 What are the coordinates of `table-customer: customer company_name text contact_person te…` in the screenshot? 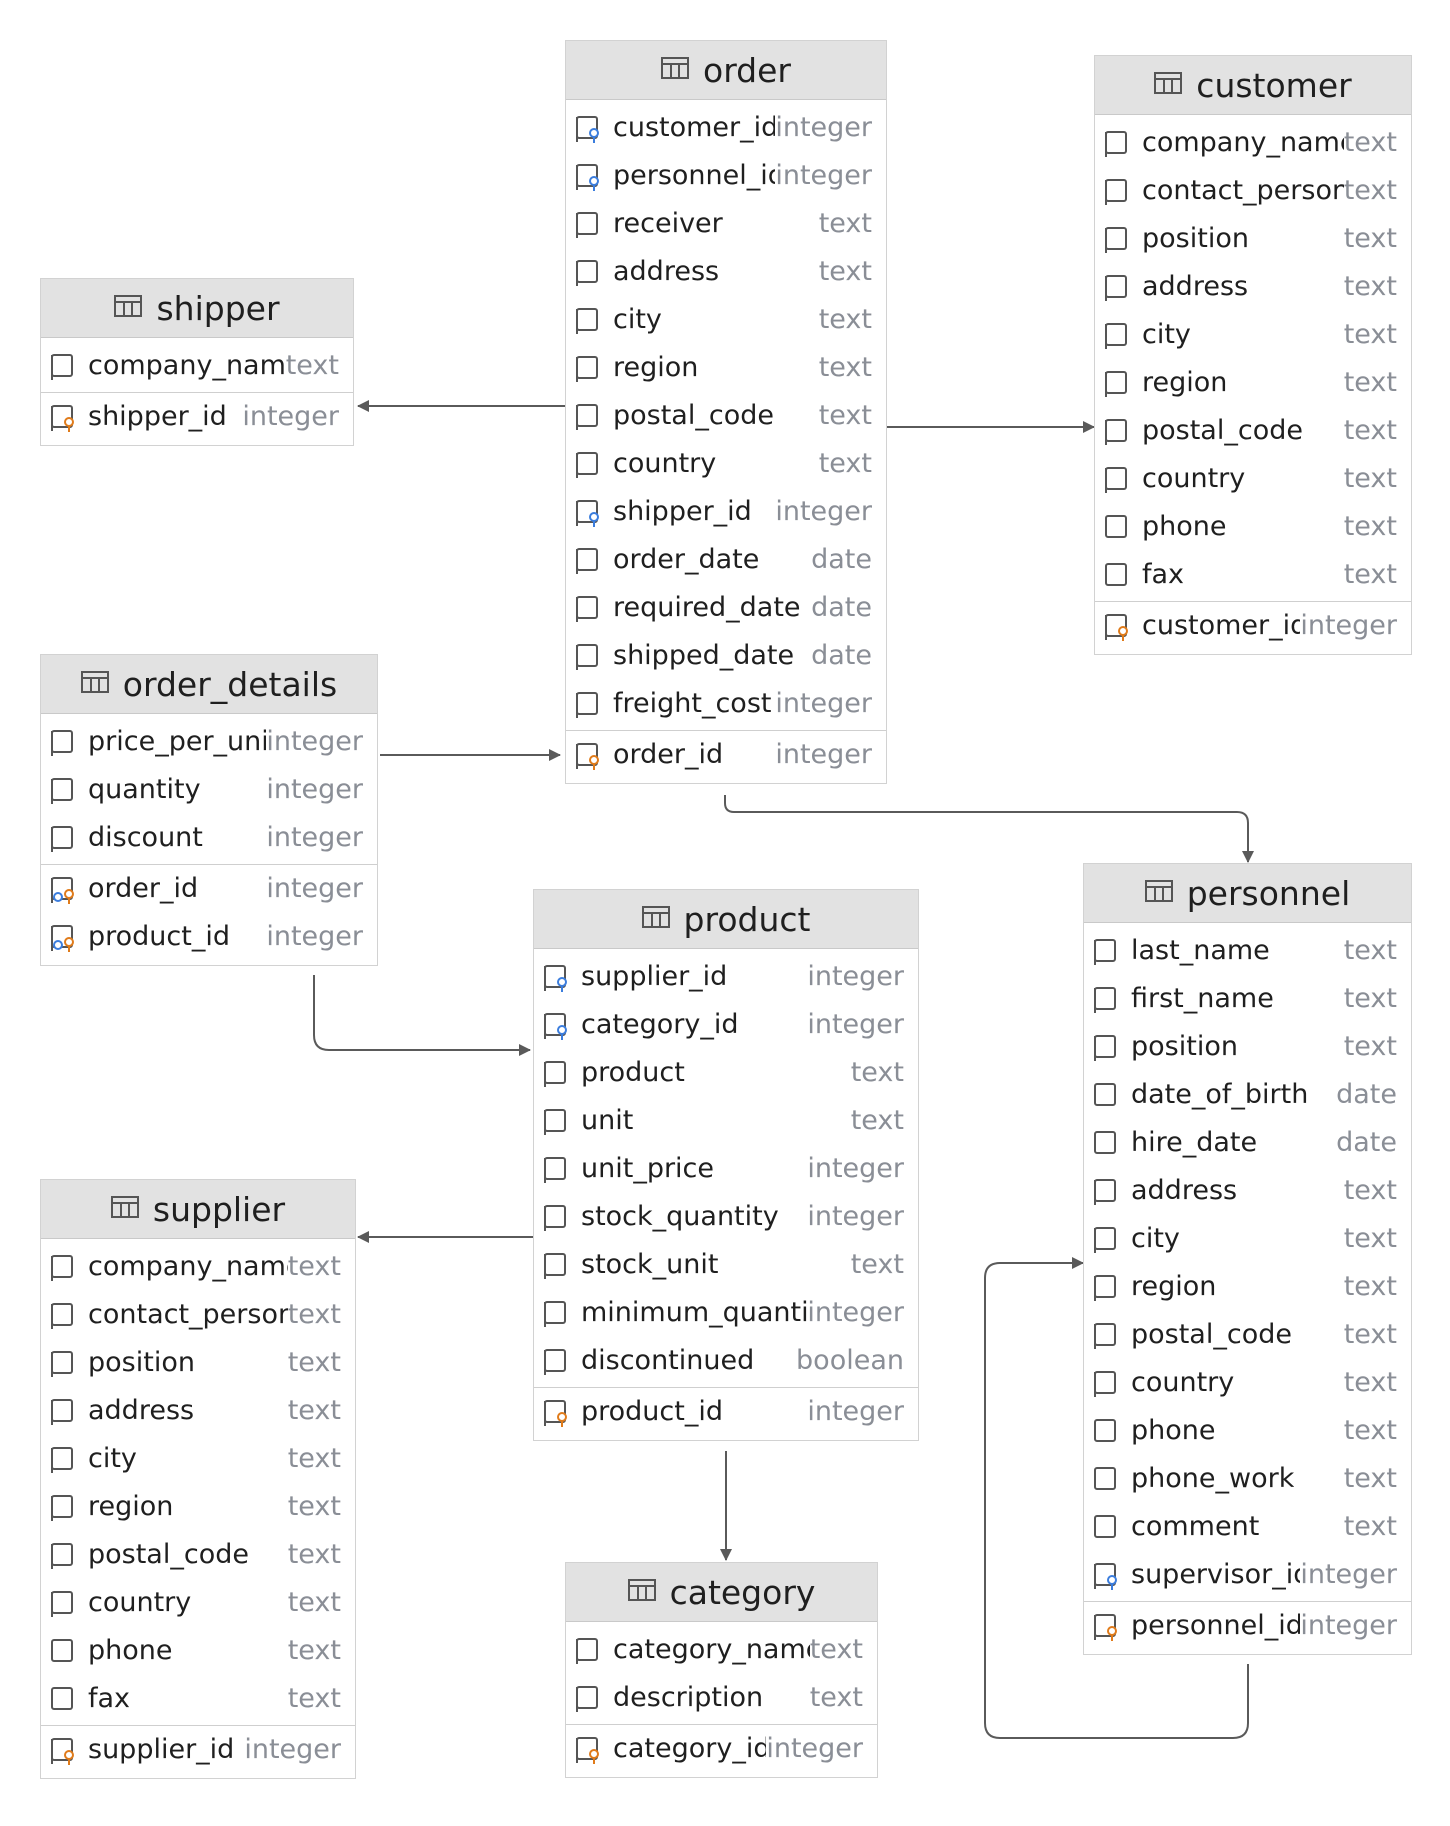 It's located at (1253, 355).